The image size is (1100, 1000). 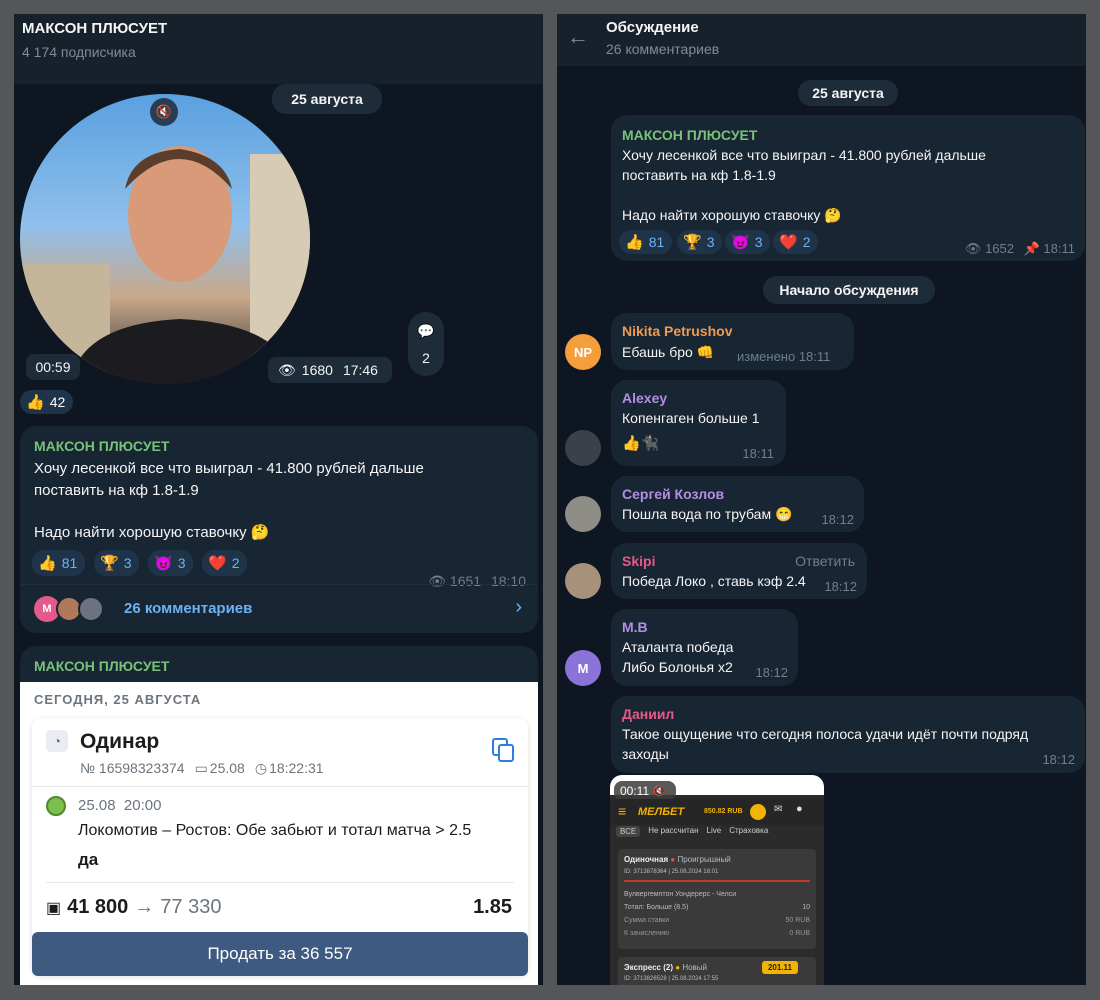 I want to click on comments-count-label: 26 комментариев, so click(x=188, y=608).